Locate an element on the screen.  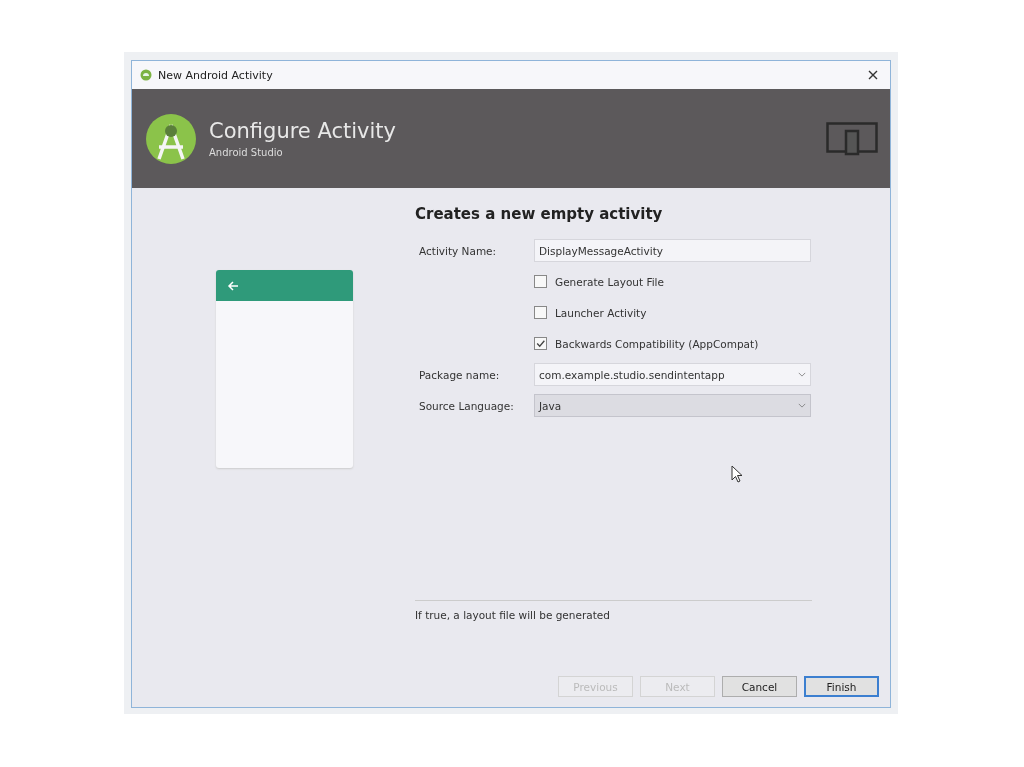
field-label: Source Language: is located at coordinates (466, 405).